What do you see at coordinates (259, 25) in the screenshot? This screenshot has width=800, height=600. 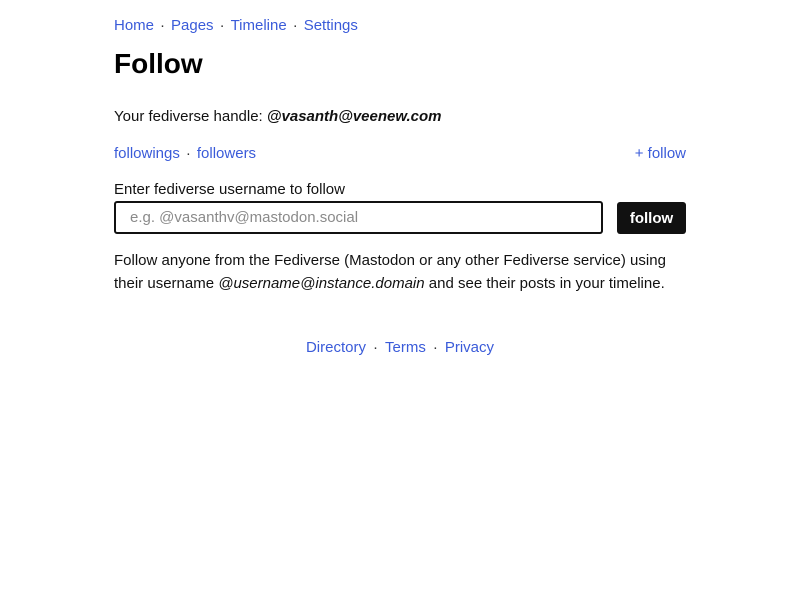 I see `nav-link-timeline: Timeline` at bounding box center [259, 25].